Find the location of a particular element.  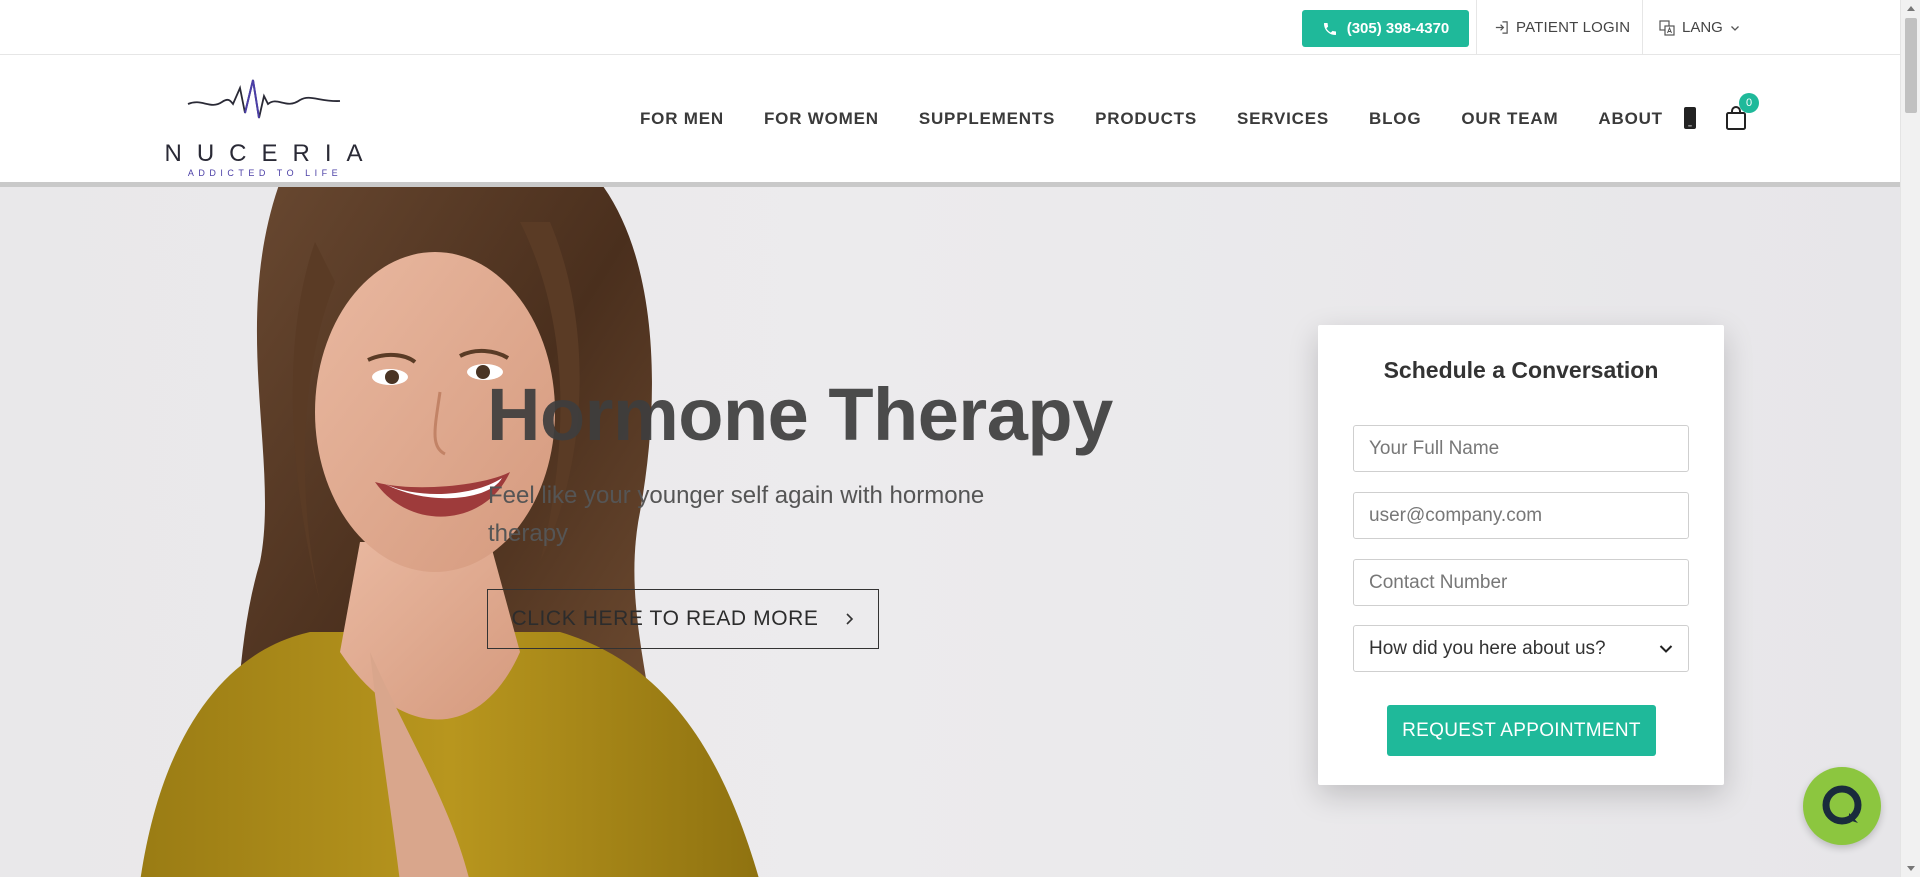

brand-name: NUCERIA is located at coordinates (271, 153).